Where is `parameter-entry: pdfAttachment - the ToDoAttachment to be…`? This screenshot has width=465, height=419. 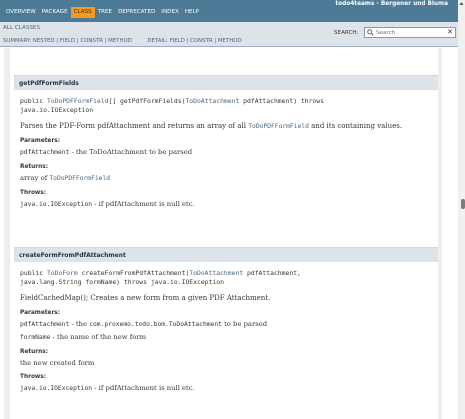
parameter-entry: pdfAttachment - the ToDoAttachment to be… is located at coordinates (226, 152).